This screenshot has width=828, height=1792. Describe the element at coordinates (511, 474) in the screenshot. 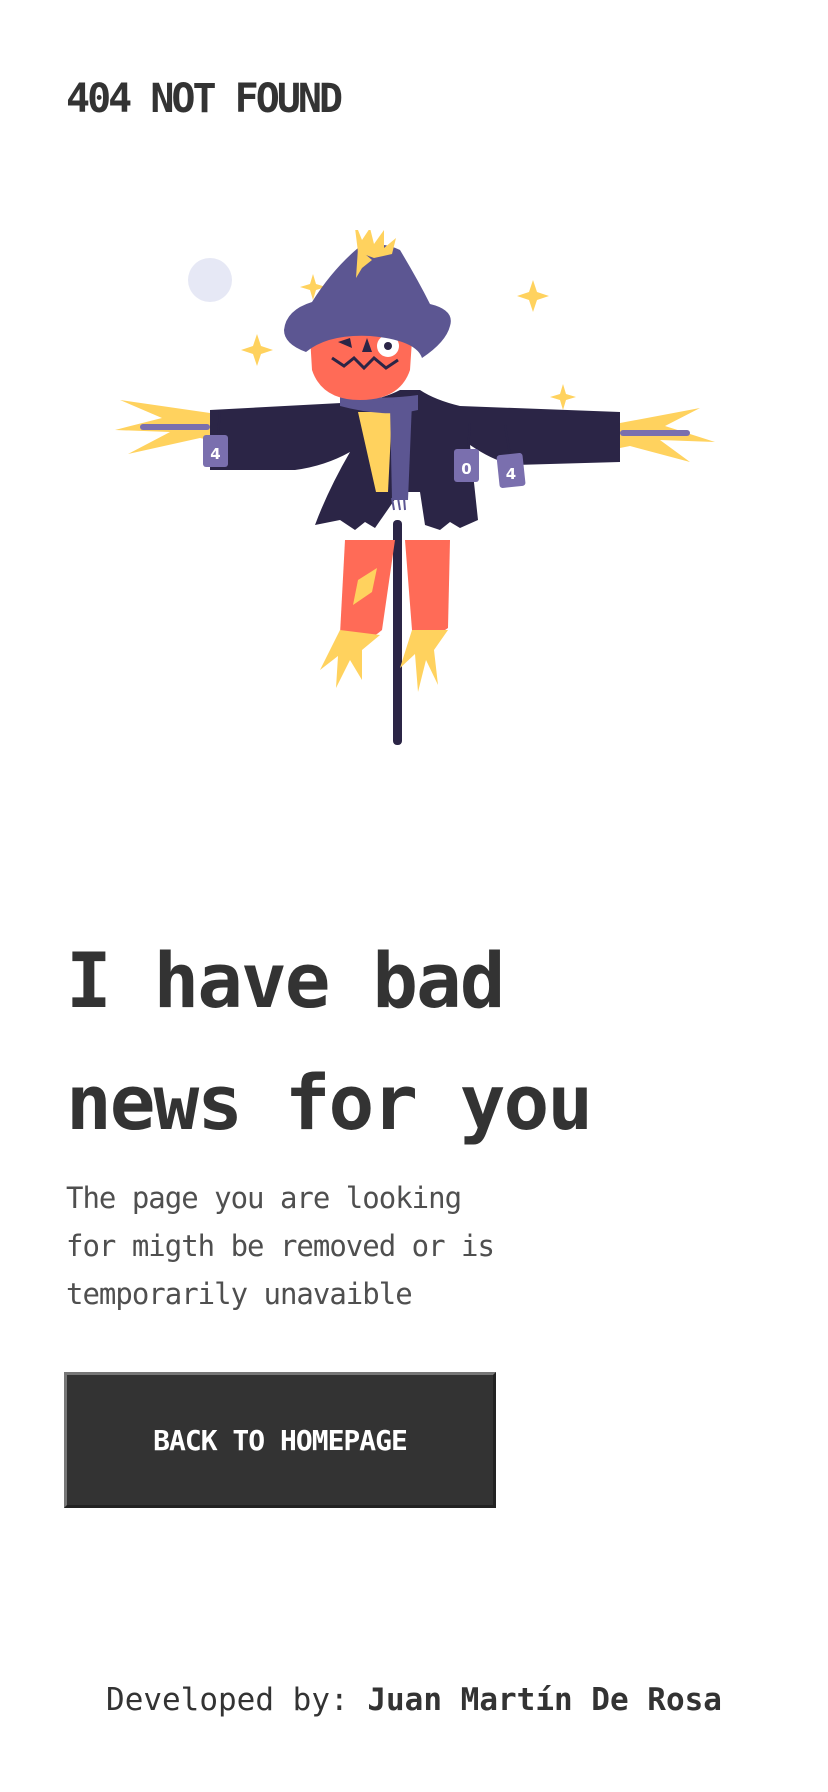

I see `can-right-label: 4` at that location.